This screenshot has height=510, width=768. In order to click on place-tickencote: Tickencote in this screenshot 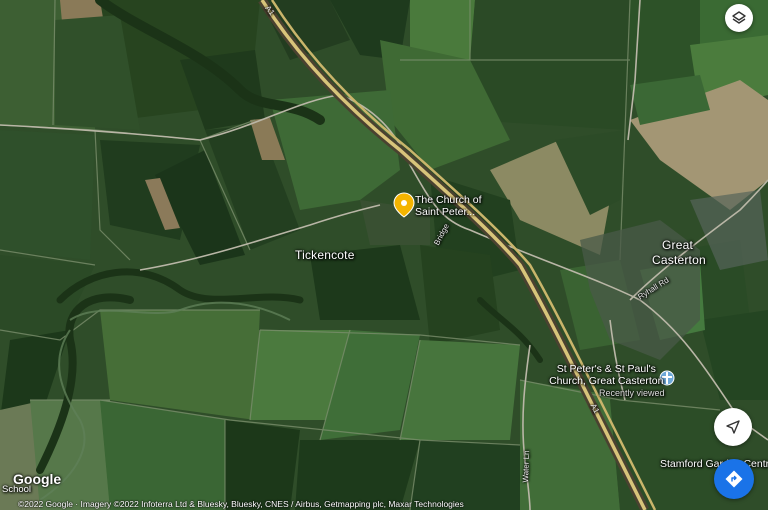, I will do `click(325, 255)`.